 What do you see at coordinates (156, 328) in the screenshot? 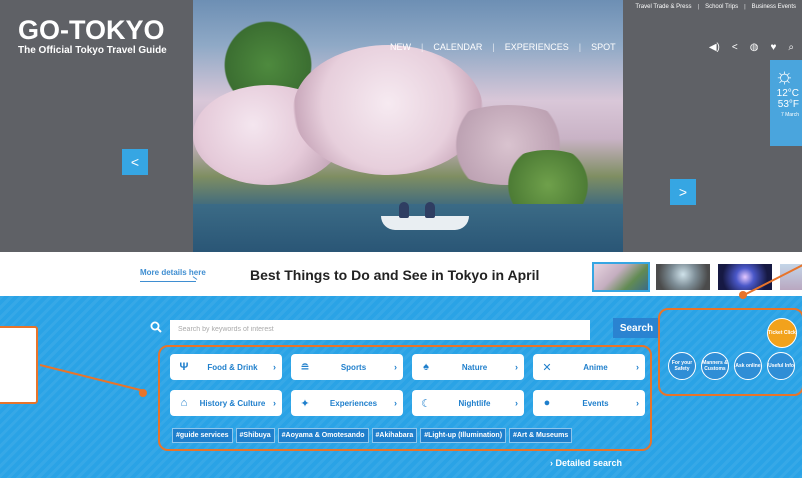
I see `search-icon` at bounding box center [156, 328].